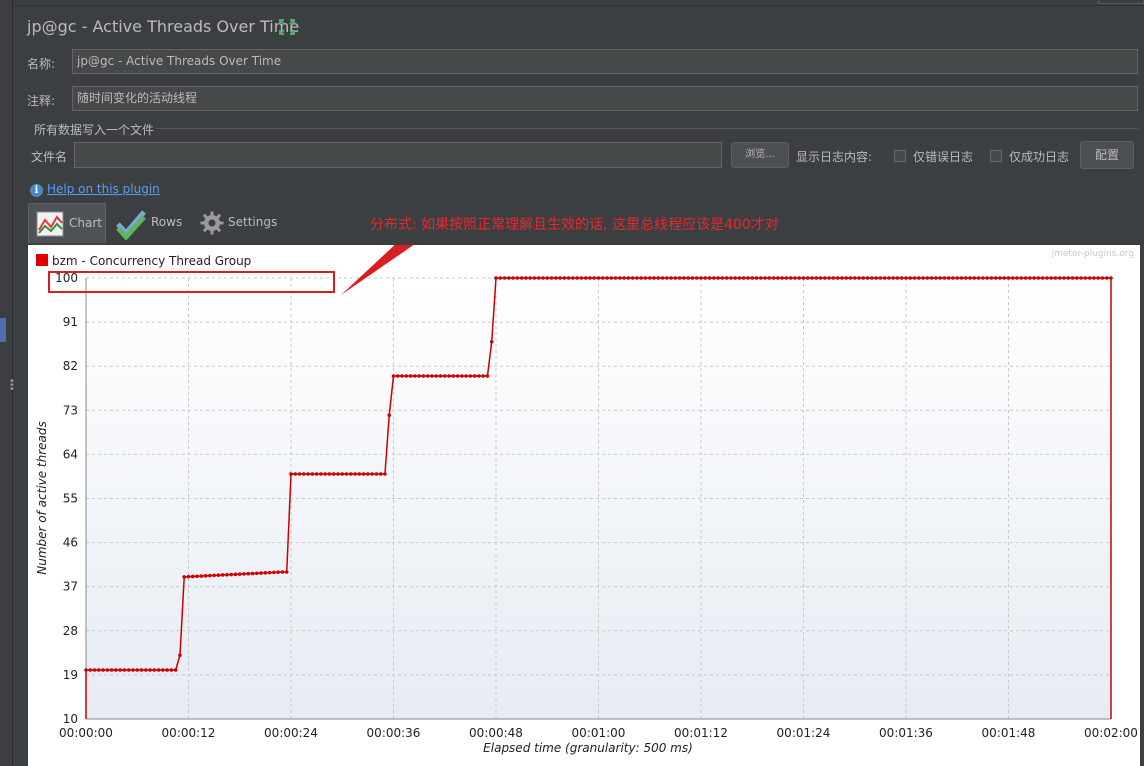 This screenshot has height=766, width=1144. Describe the element at coordinates (12, 386) in the screenshot. I see `splitter-grip-icon: • • •` at that location.